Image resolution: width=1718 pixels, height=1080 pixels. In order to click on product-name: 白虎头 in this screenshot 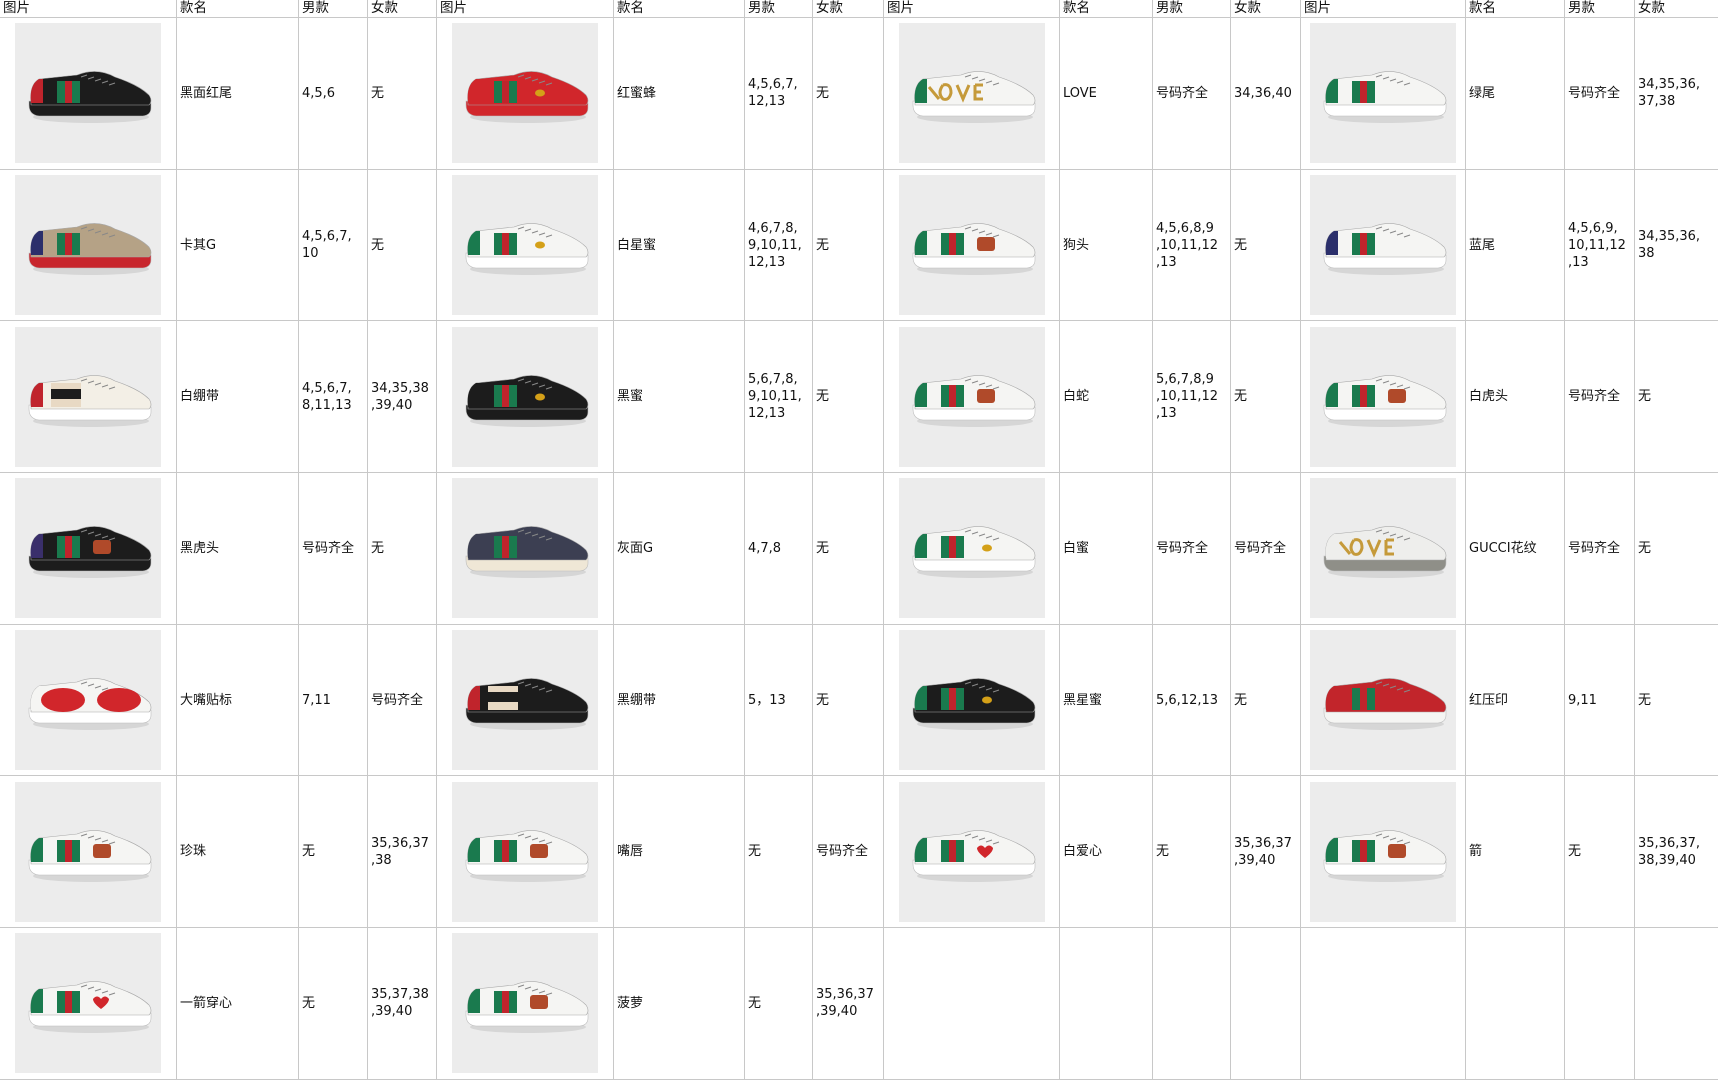, I will do `click(1515, 397)`.